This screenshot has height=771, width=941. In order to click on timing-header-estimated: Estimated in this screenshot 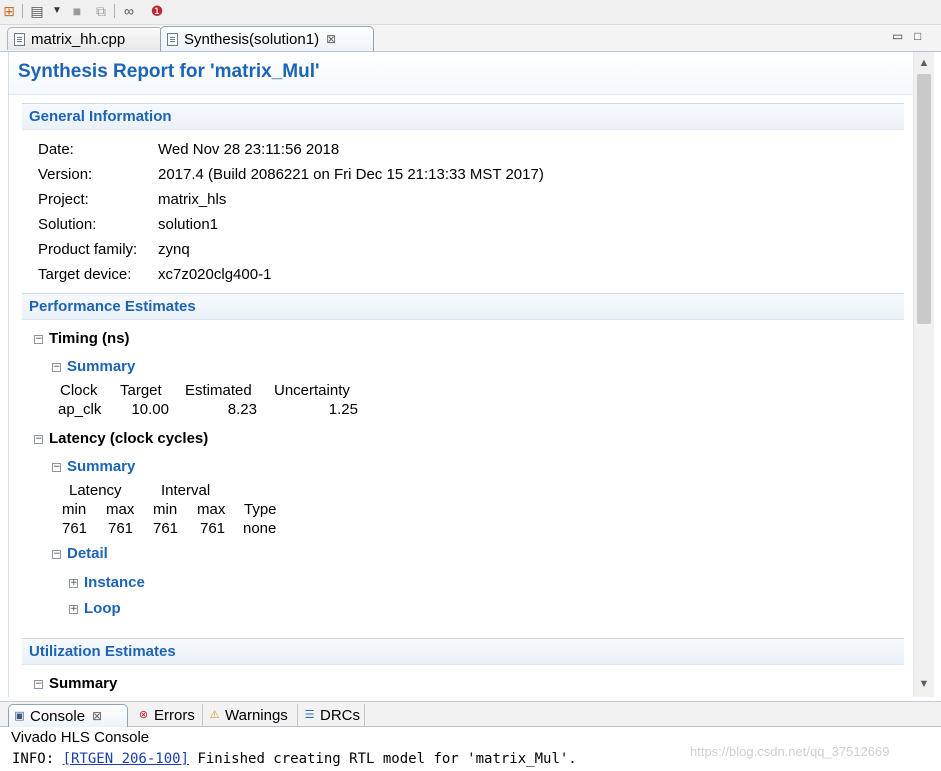, I will do `click(218, 390)`.